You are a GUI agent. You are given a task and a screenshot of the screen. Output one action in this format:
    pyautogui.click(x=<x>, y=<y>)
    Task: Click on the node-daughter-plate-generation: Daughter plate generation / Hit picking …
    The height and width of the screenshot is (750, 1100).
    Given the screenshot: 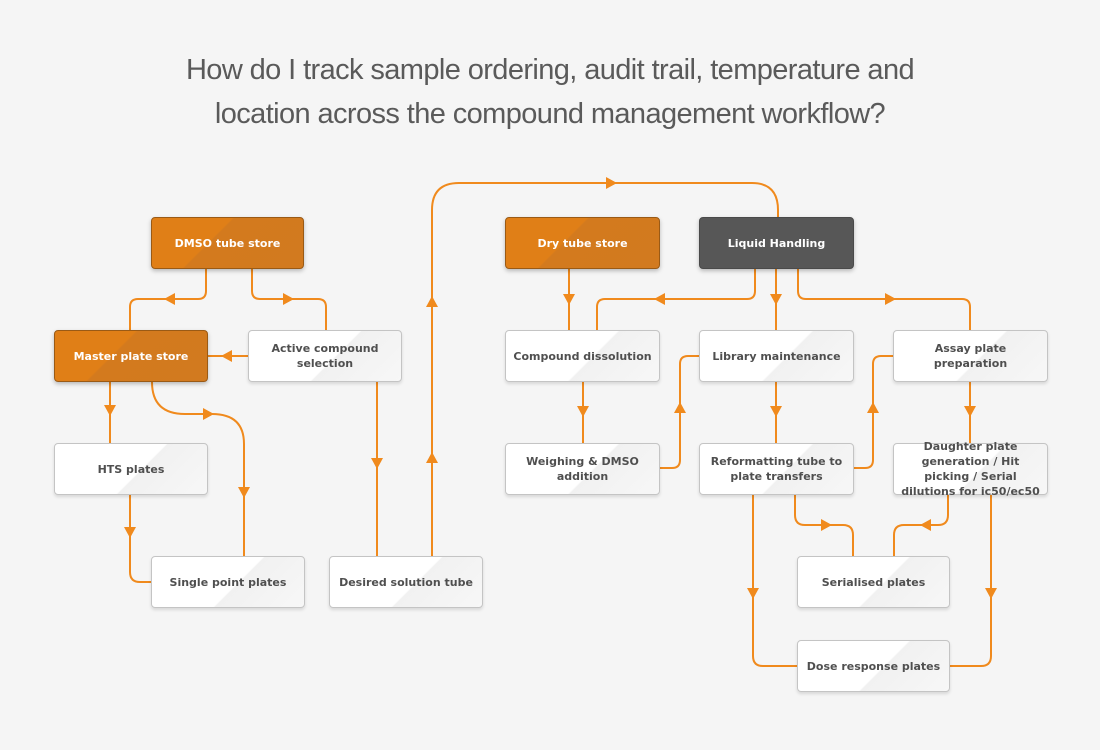 What is the action you would take?
    pyautogui.click(x=970, y=469)
    